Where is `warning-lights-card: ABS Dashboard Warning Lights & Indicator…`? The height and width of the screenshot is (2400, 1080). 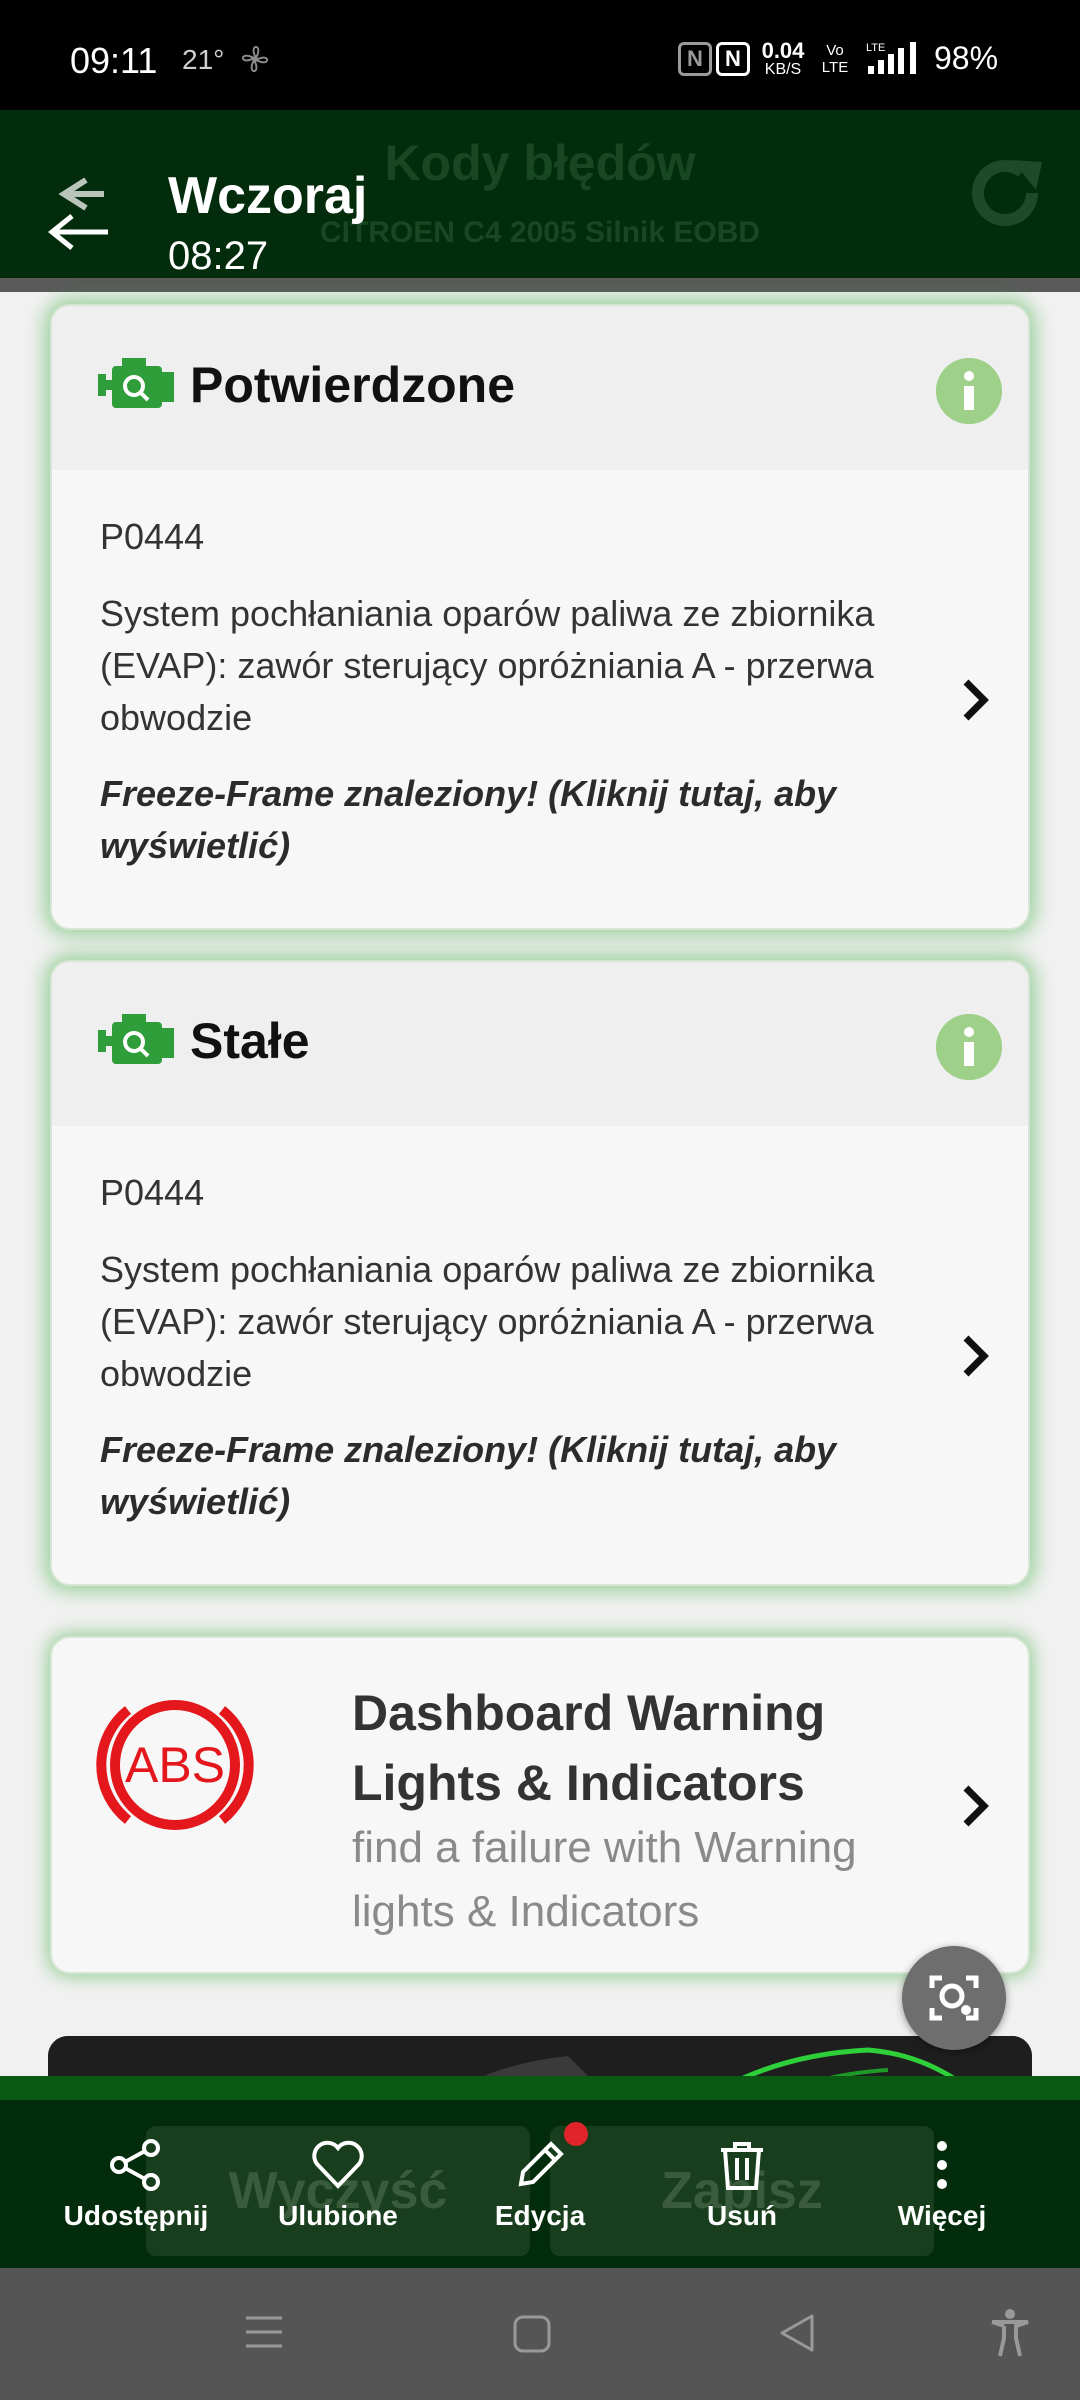
warning-lights-card: ABS Dashboard Warning Lights & Indicator… is located at coordinates (540, 1805).